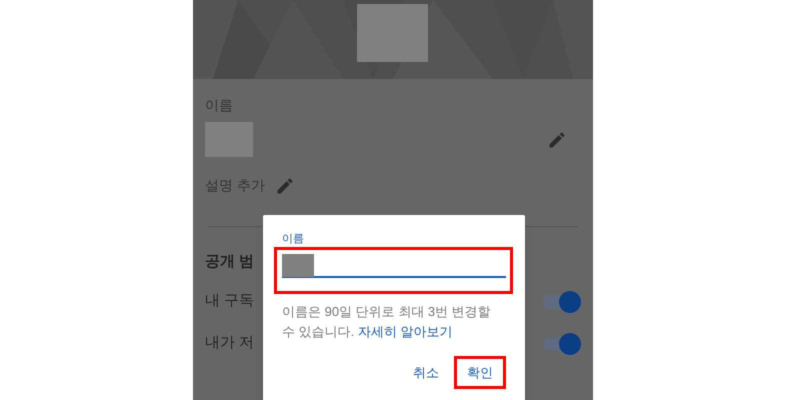  What do you see at coordinates (394, 265) in the screenshot?
I see `name-field` at bounding box center [394, 265].